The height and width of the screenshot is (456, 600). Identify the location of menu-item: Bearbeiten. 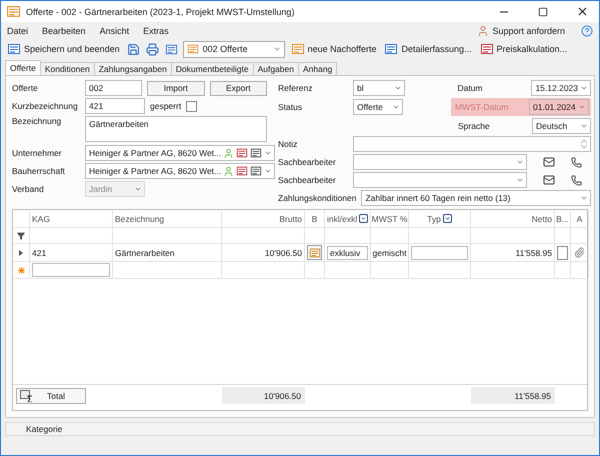
(64, 31).